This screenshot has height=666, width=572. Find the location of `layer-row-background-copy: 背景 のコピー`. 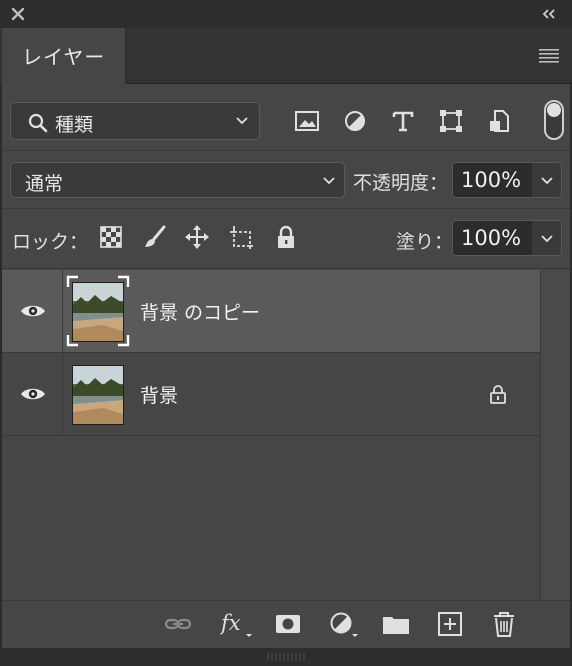

layer-row-background-copy: 背景 のコピー is located at coordinates (271, 311).